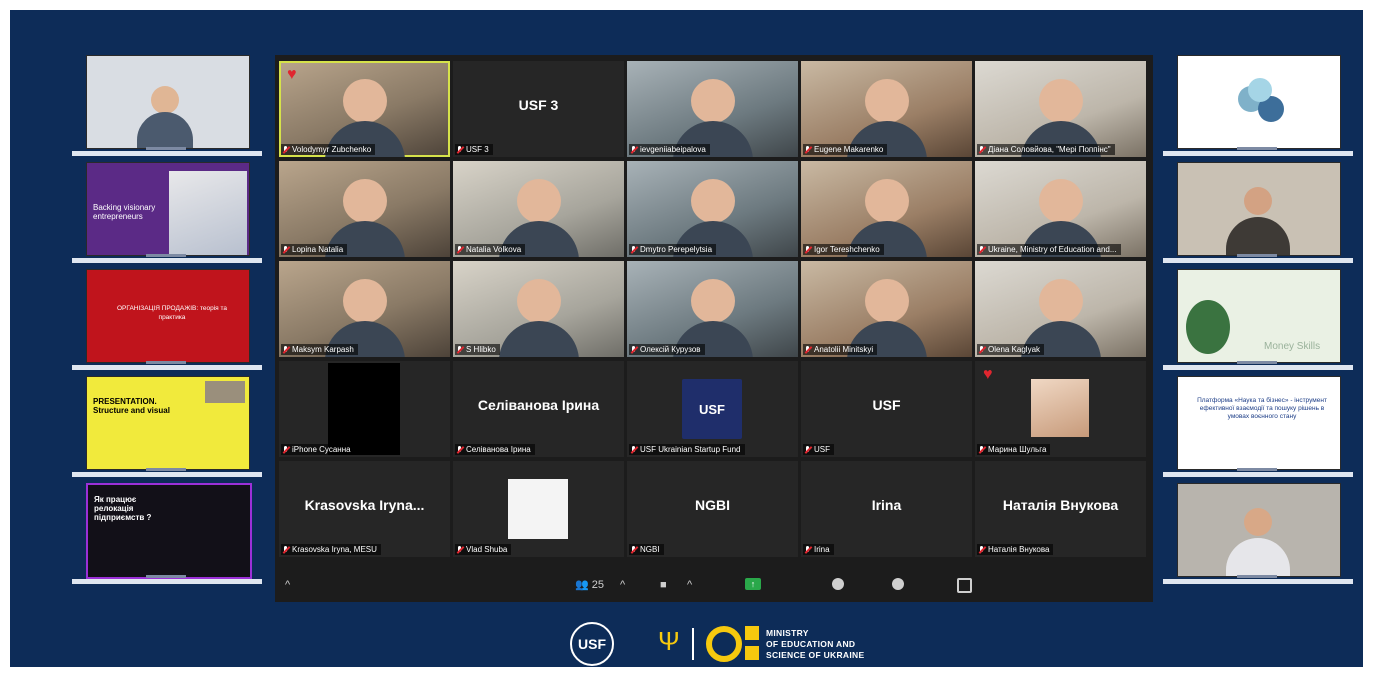 Image resolution: width=1373 pixels, height=677 pixels. What do you see at coordinates (538, 405) in the screenshot?
I see `participant-display-name: Селiванова Ірина` at bounding box center [538, 405].